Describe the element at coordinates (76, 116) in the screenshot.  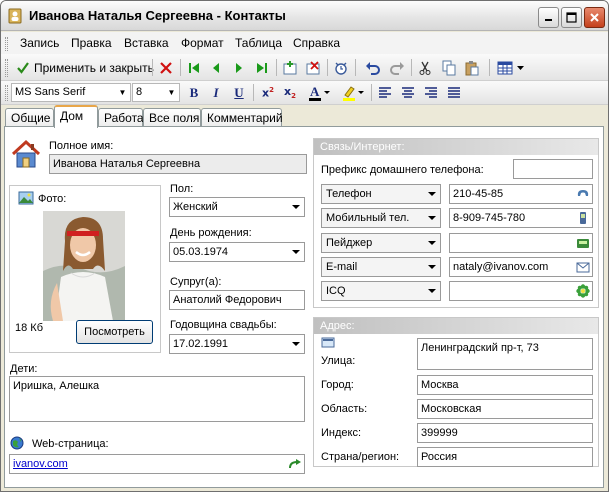
I see `tab-dom: Дом` at that location.